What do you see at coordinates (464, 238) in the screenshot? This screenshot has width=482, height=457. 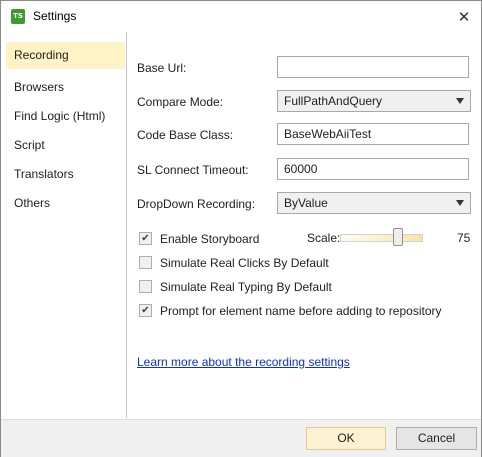 I see `scale-value: 75` at bounding box center [464, 238].